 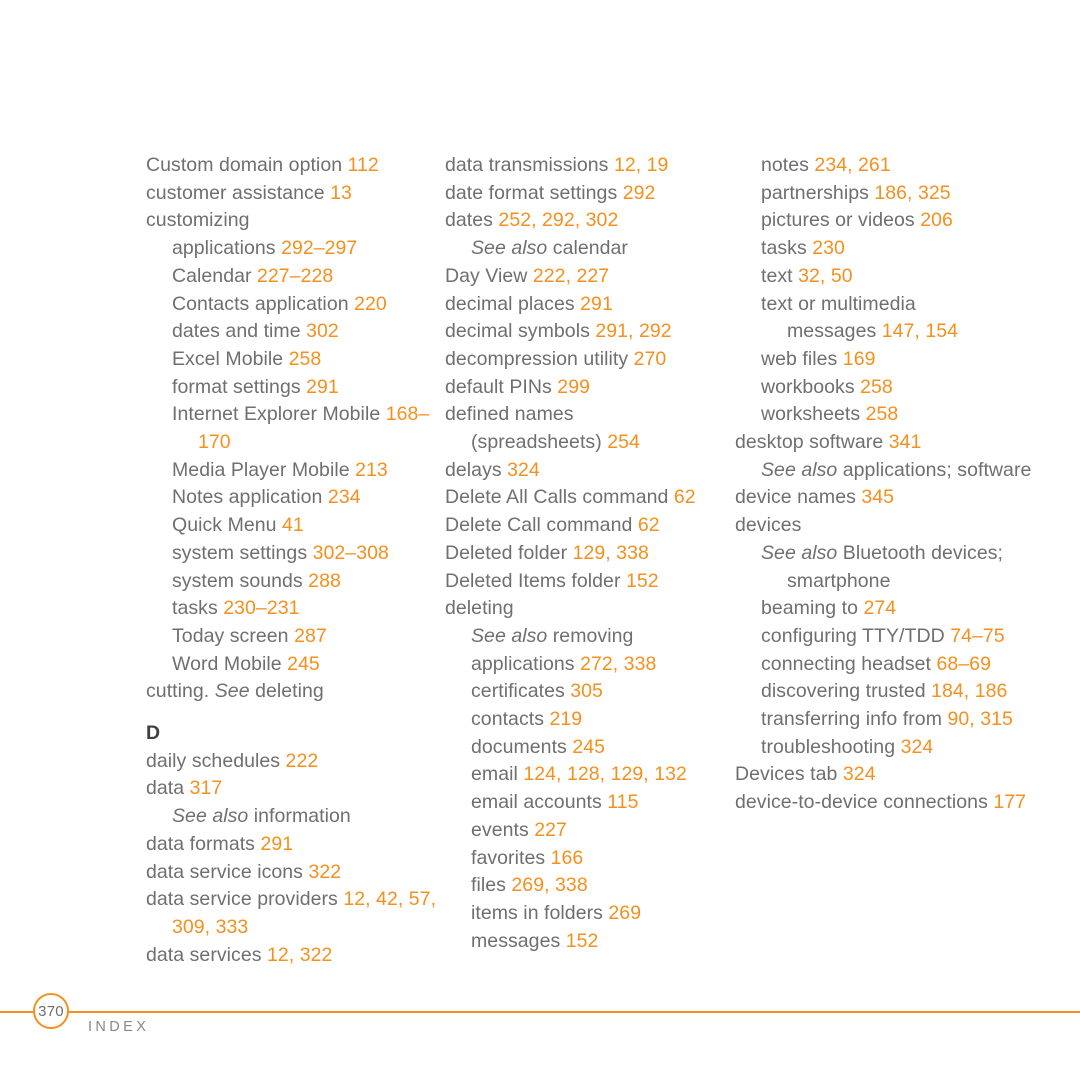 What do you see at coordinates (501, 386) in the screenshot?
I see `index-entry-term: default PINs` at bounding box center [501, 386].